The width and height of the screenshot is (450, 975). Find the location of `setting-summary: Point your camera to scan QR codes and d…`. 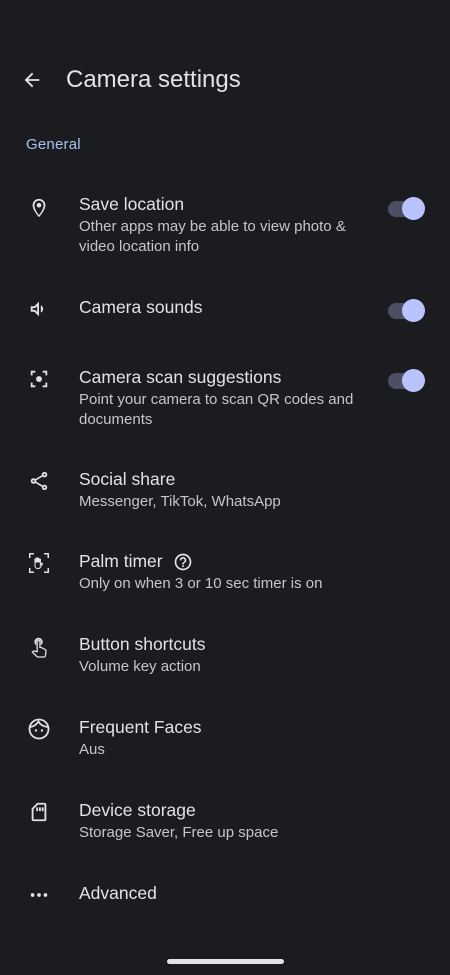

setting-summary: Point your camera to scan QR codes and d… is located at coordinates (216, 409).